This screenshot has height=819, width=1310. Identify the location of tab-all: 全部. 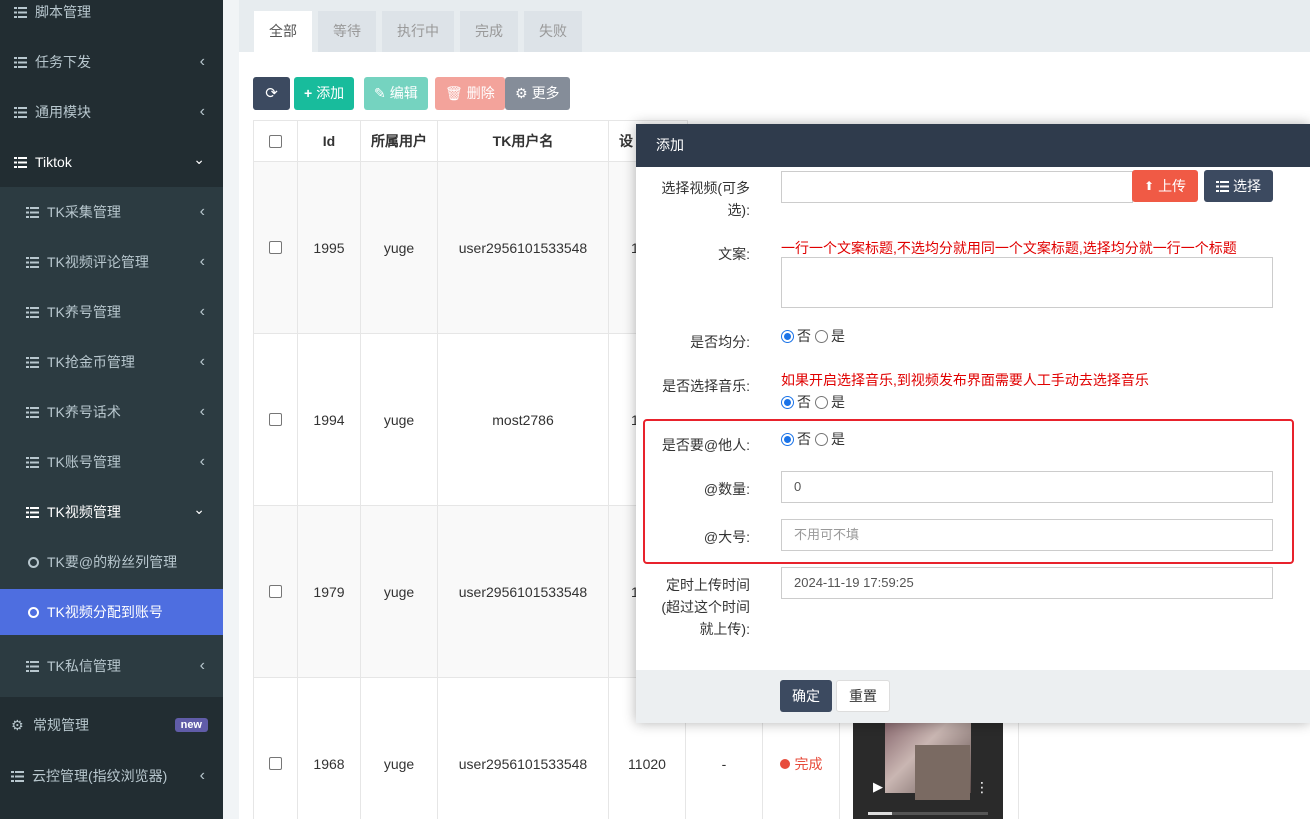
(283, 31).